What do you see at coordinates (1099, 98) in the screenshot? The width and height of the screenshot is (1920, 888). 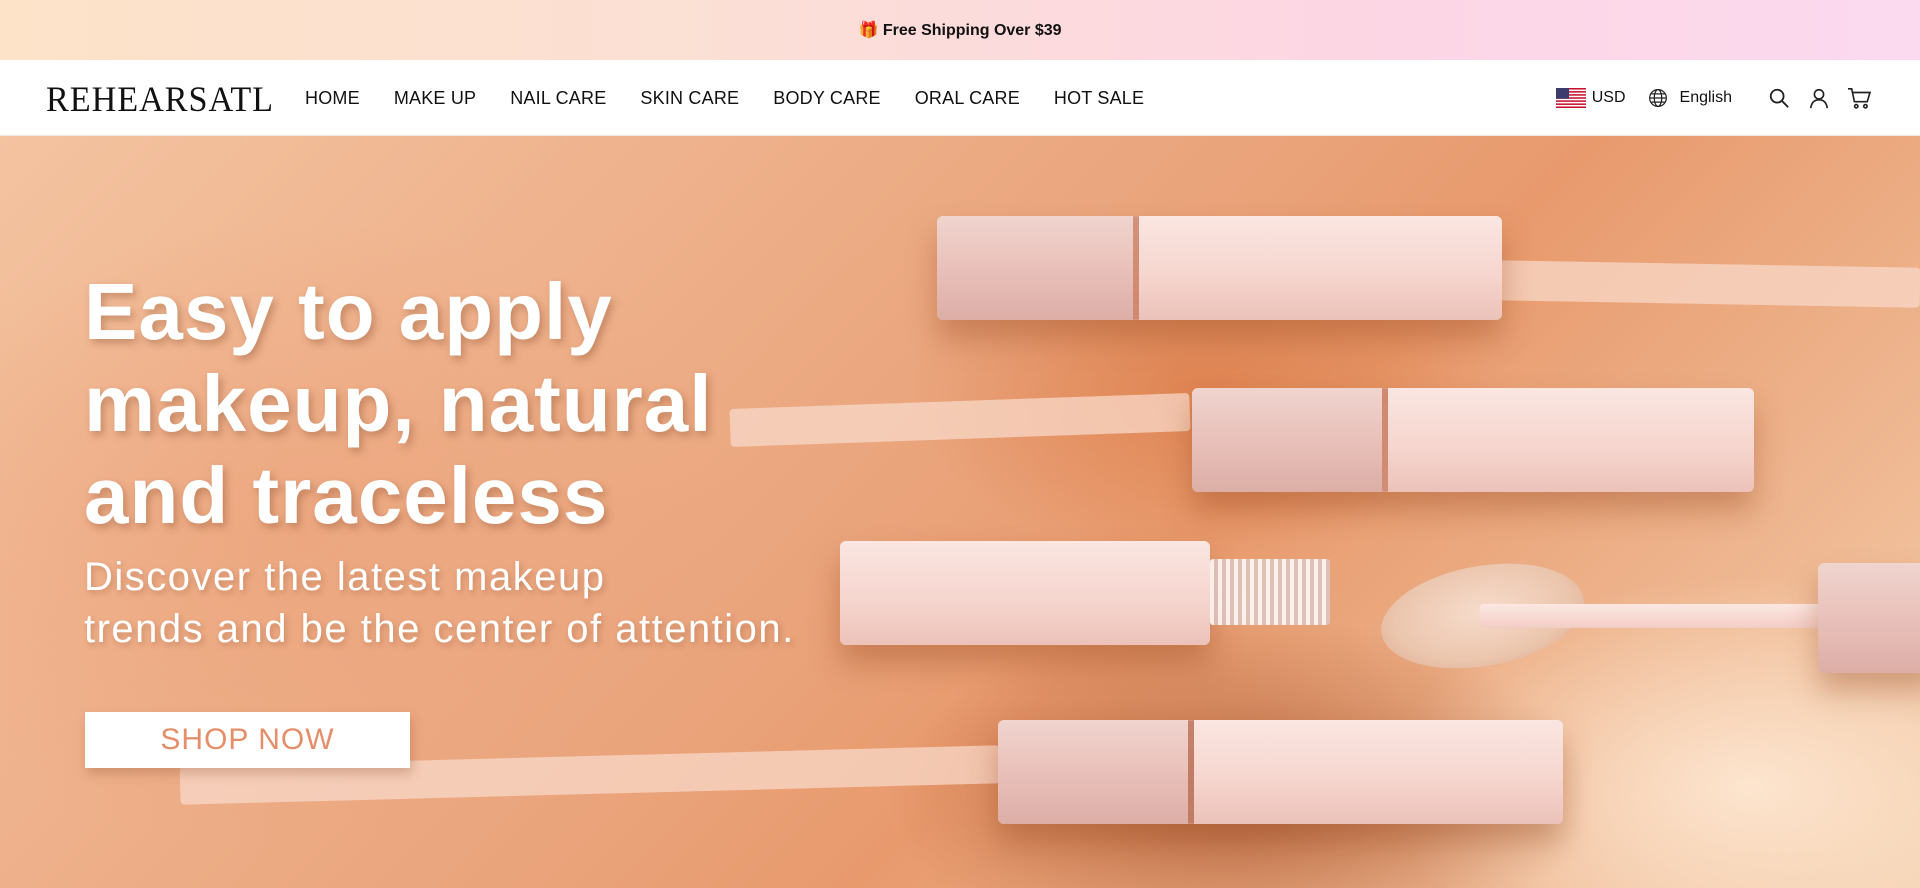 I see `nav-item-hot-sale: HOT SALE` at bounding box center [1099, 98].